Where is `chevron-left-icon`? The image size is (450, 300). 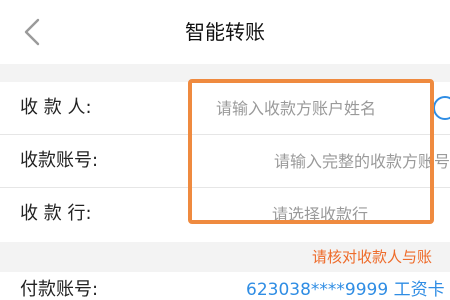
chevron-left-icon is located at coordinates (32, 32).